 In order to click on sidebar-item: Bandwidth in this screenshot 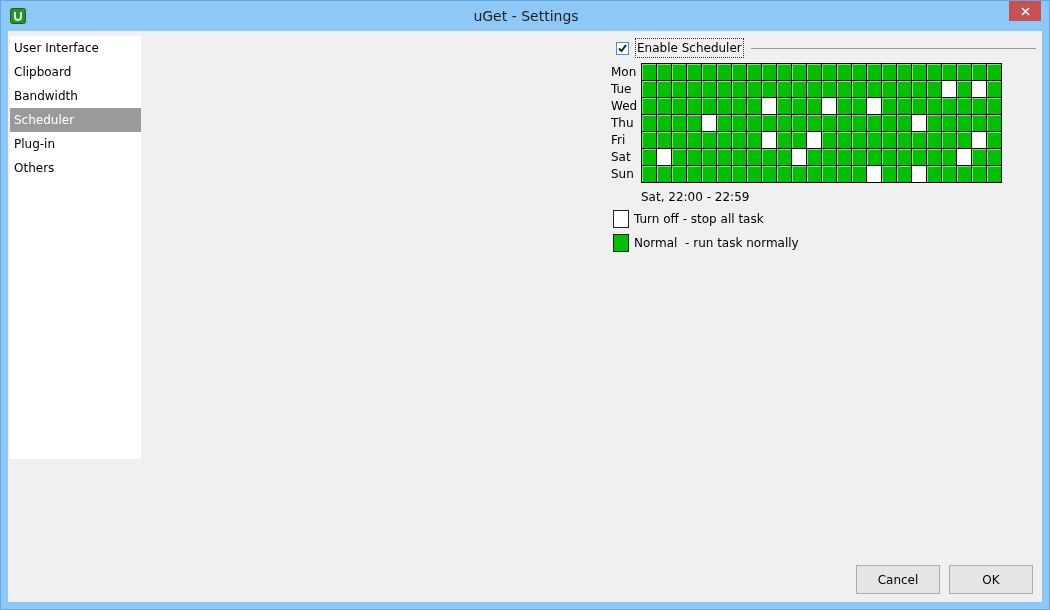, I will do `click(75, 96)`.